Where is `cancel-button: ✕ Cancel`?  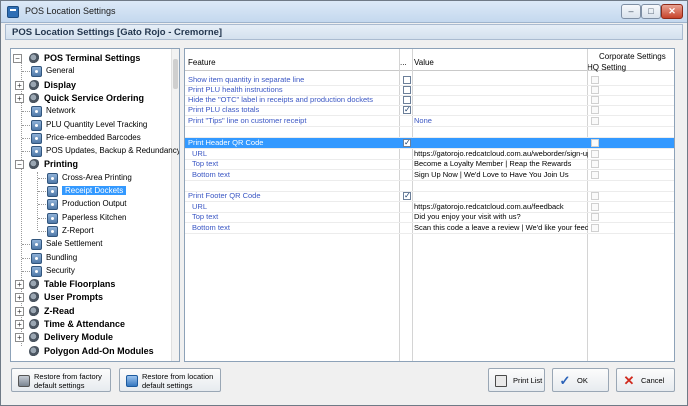
cancel-button: ✕ Cancel is located at coordinates (645, 380).